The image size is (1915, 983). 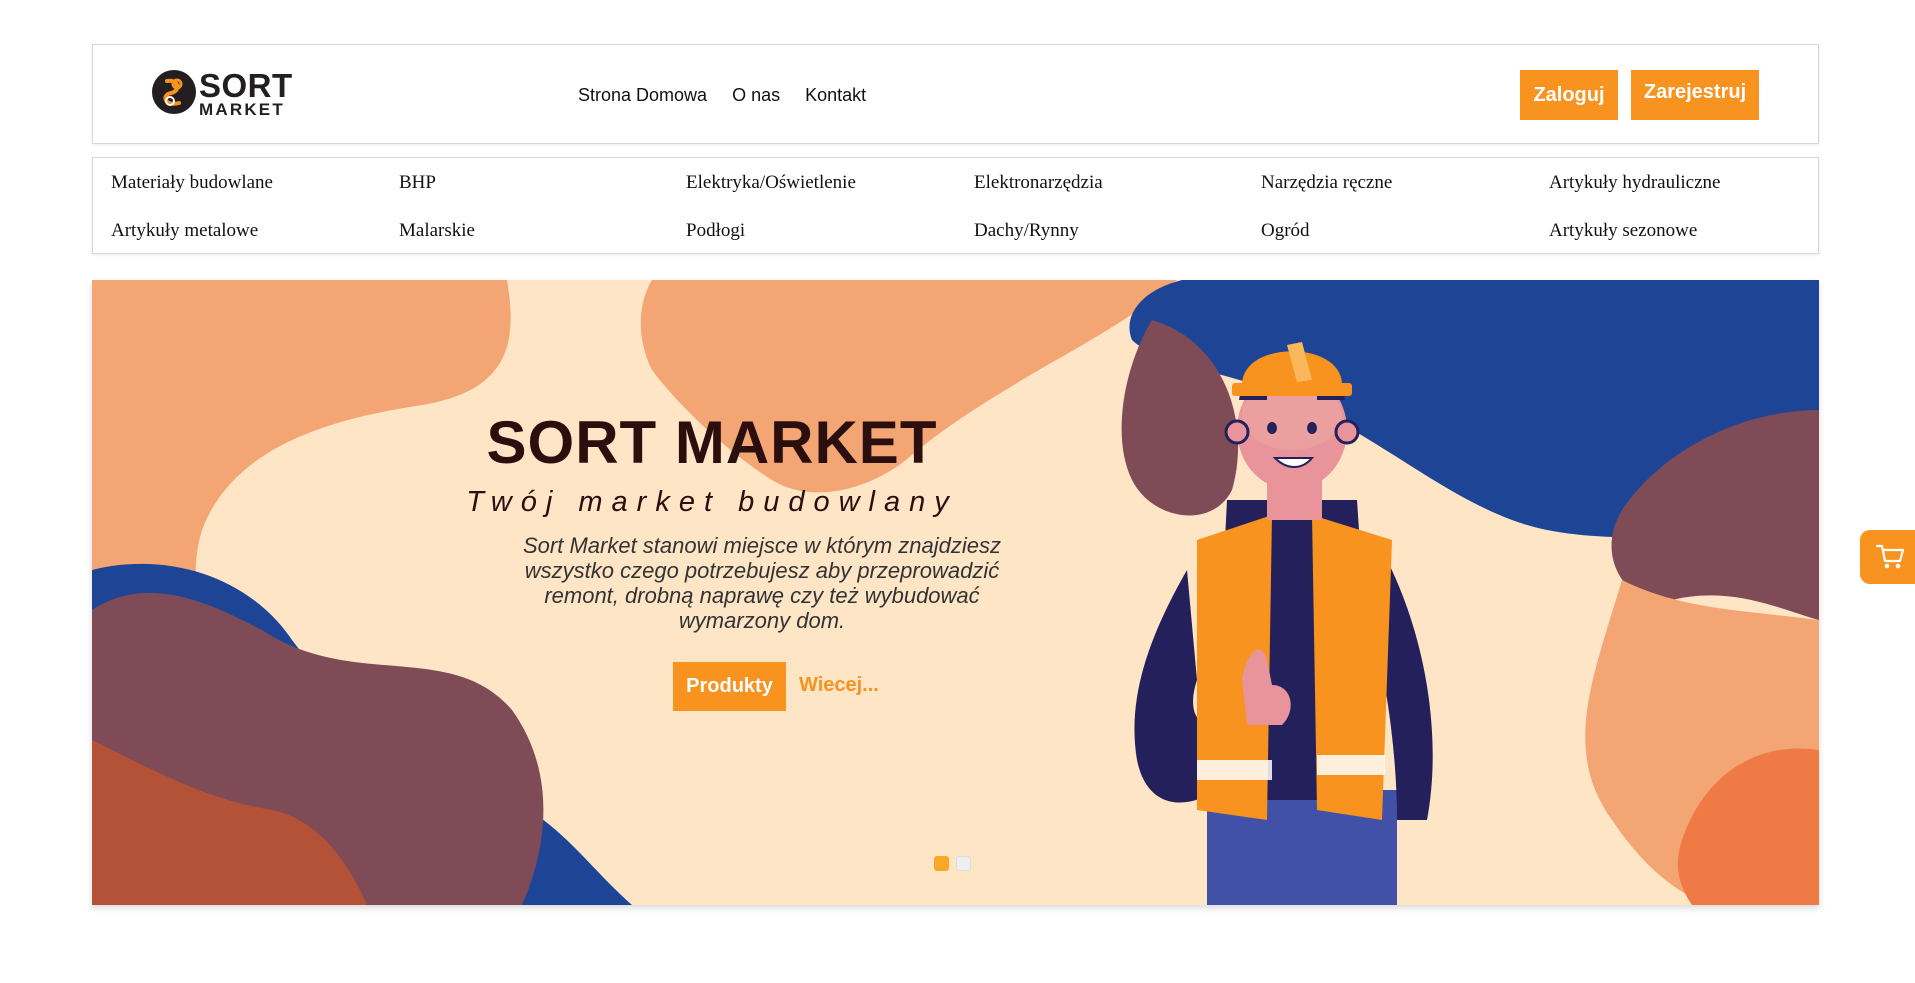 I want to click on nav-link-home: Strona Domowa, so click(x=642, y=95).